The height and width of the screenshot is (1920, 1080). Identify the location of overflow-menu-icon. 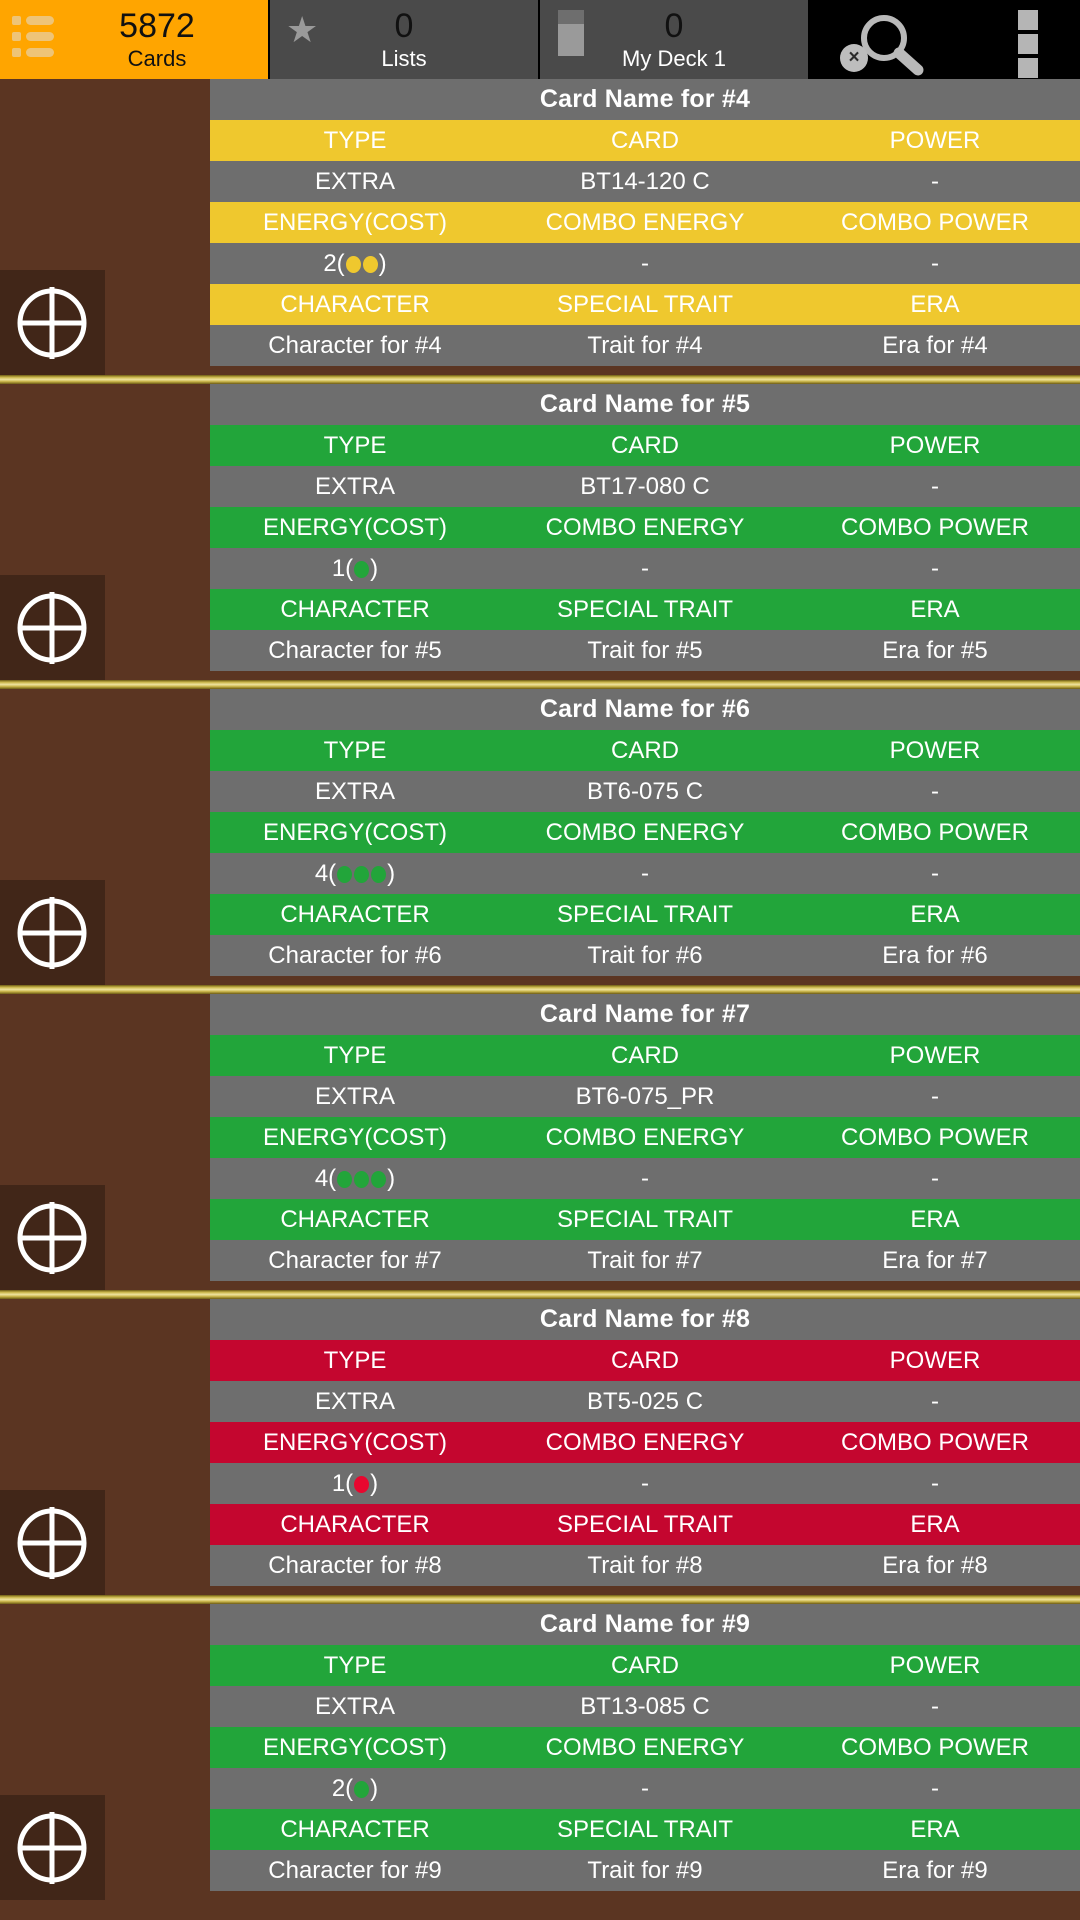
(1028, 39).